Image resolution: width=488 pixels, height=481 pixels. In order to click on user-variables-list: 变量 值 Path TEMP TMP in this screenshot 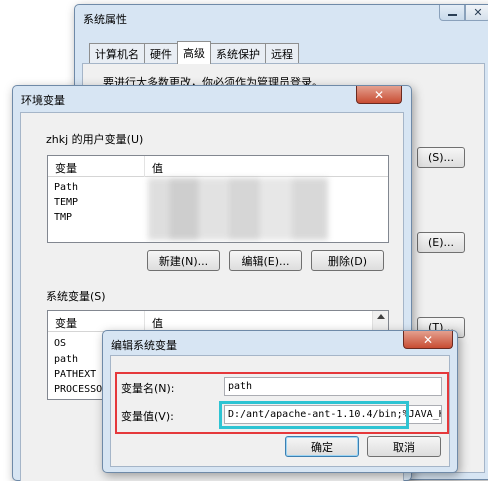, I will do `click(218, 199)`.